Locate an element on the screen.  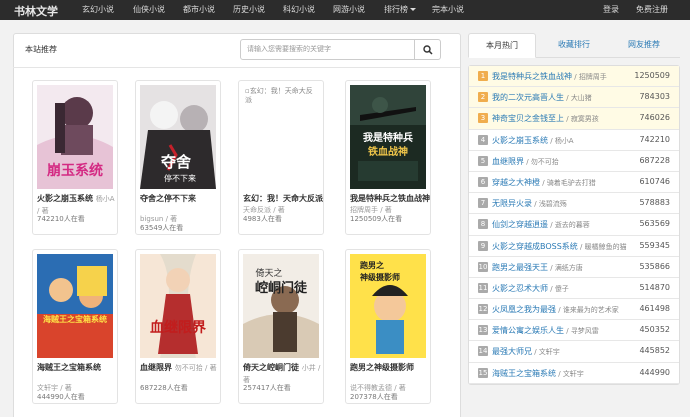
rank-count: 450352 is located at coordinates (654, 330).